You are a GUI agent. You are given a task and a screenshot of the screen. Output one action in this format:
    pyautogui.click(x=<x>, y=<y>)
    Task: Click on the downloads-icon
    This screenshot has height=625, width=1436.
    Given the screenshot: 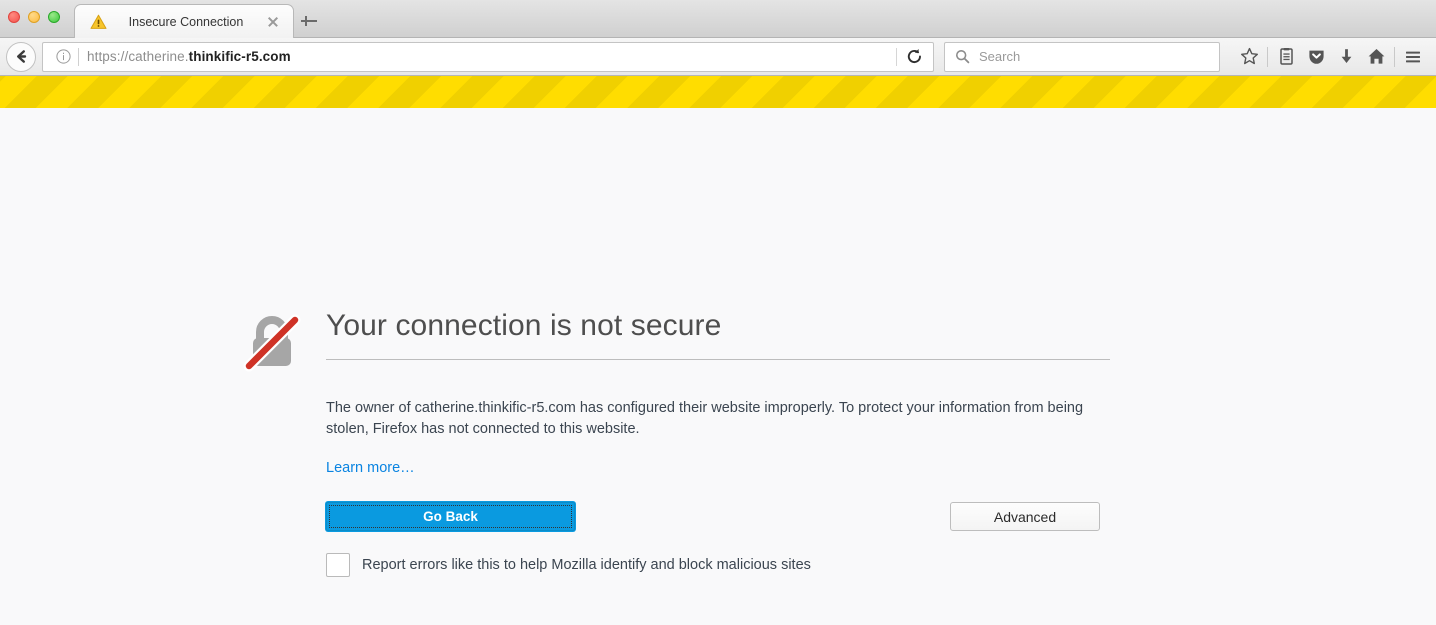 What is the action you would take?
    pyautogui.click(x=1346, y=57)
    